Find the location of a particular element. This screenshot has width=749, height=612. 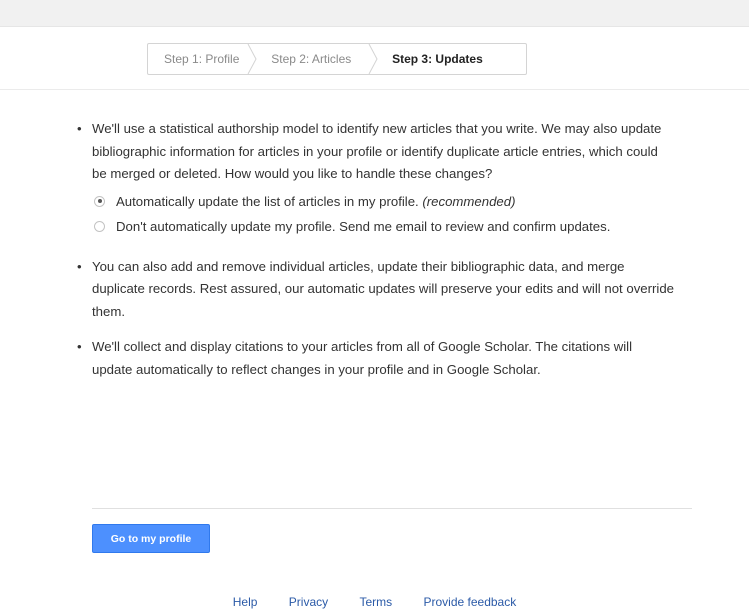

step-2-articles: Step 2: Articles is located at coordinates (316, 59).